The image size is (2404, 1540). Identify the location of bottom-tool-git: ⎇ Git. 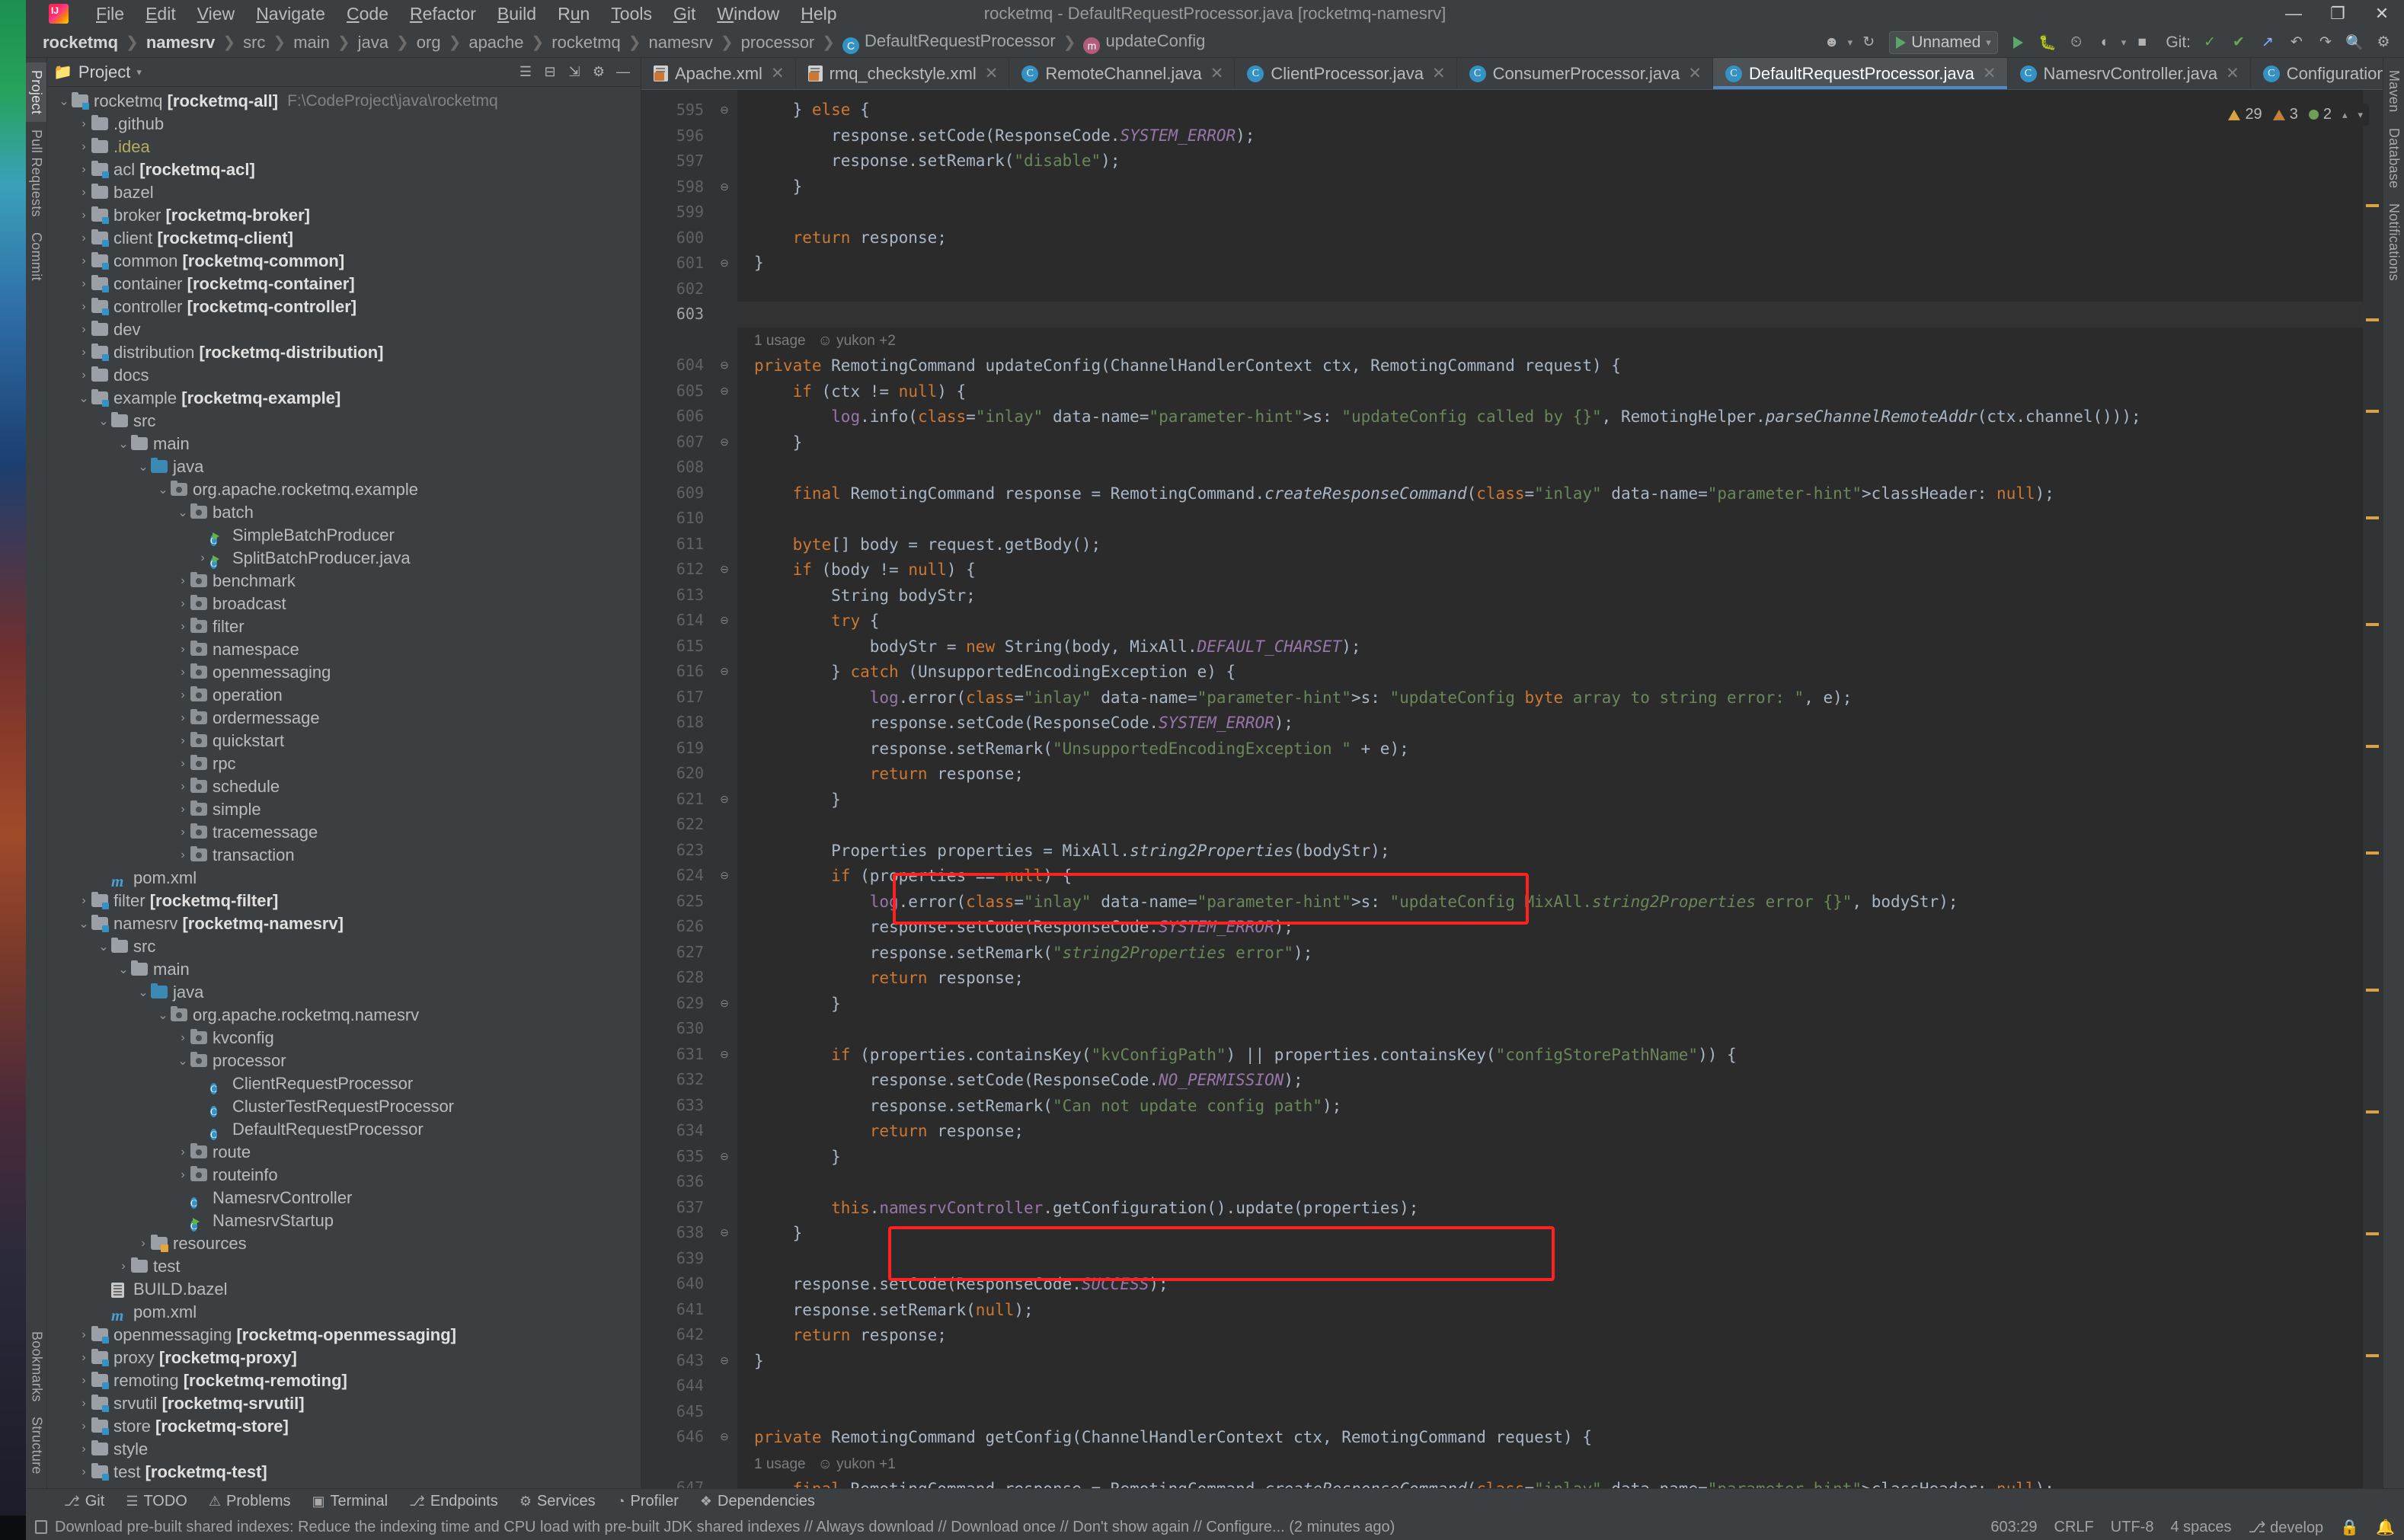
(84, 1501).